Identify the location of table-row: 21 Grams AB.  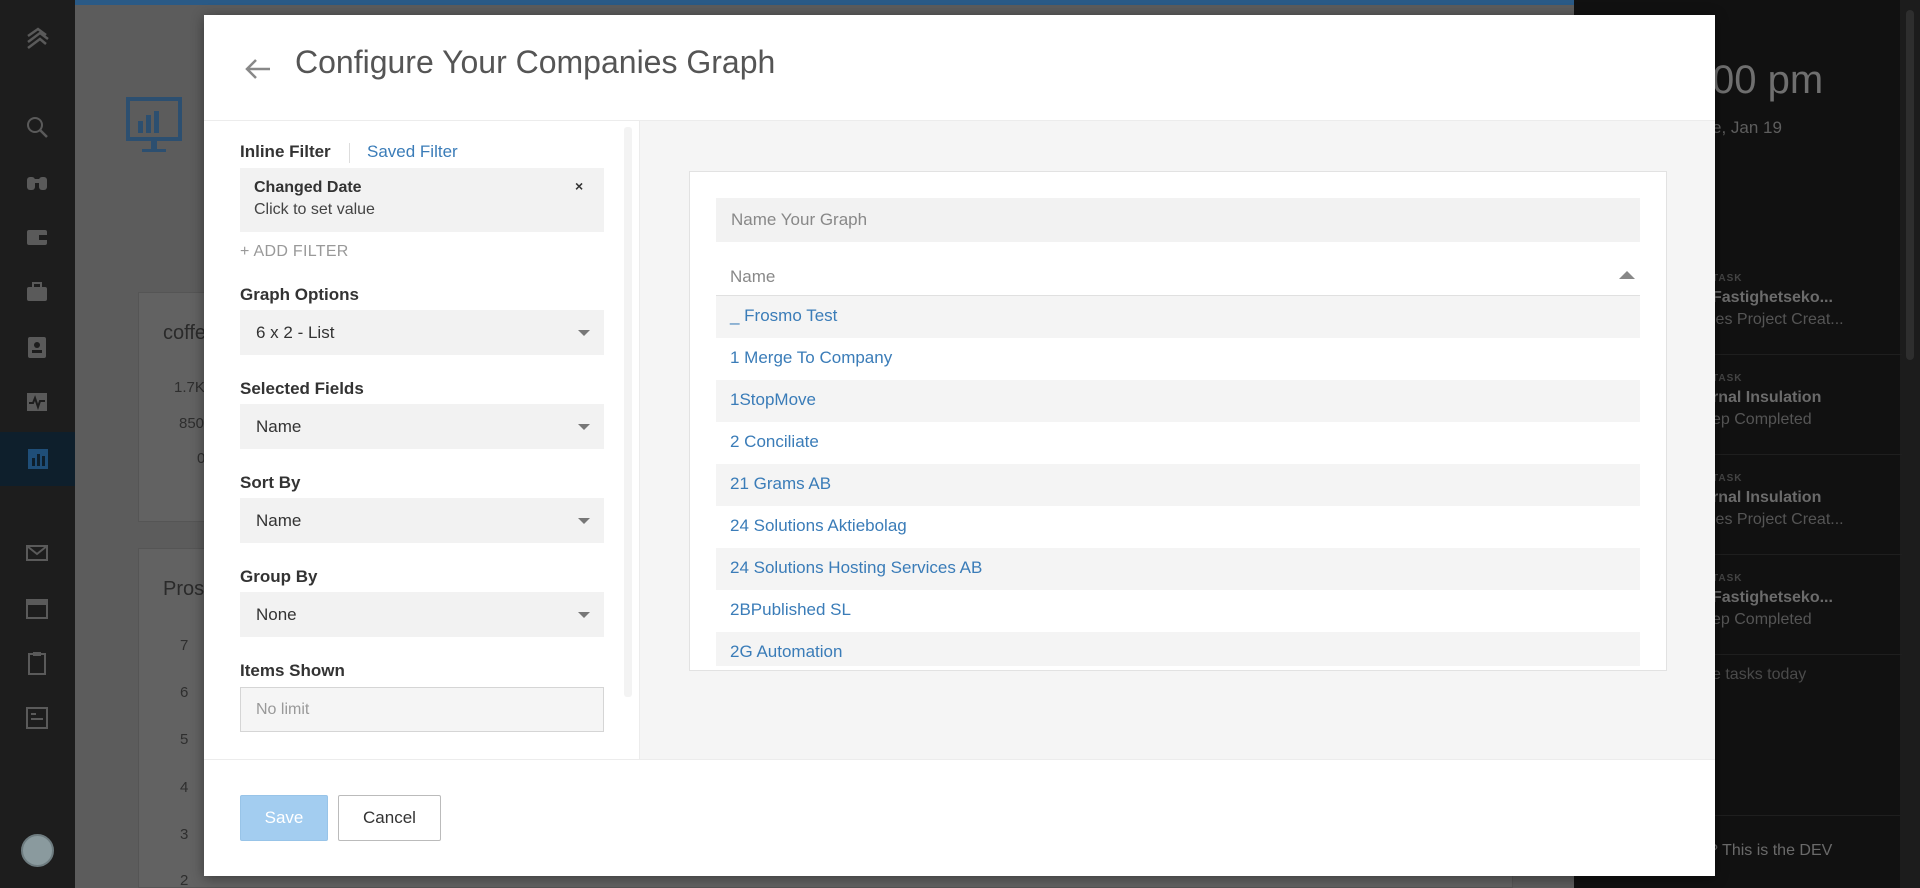
(1178, 485).